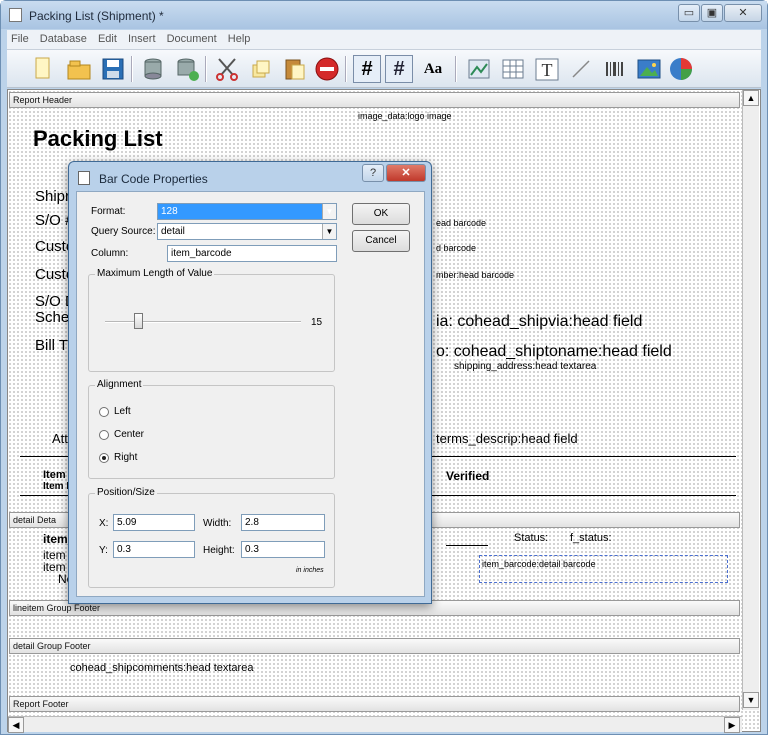 The width and height of the screenshot is (768, 735). I want to click on format-label: Format:, so click(108, 211).